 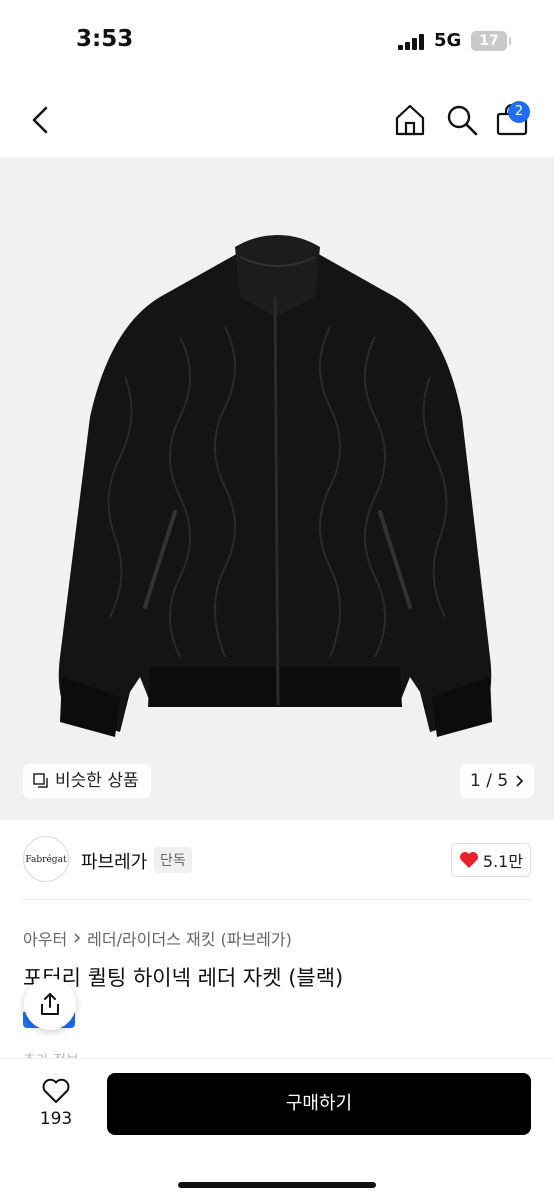 I want to click on image-counter: 1 / 5, so click(x=497, y=781).